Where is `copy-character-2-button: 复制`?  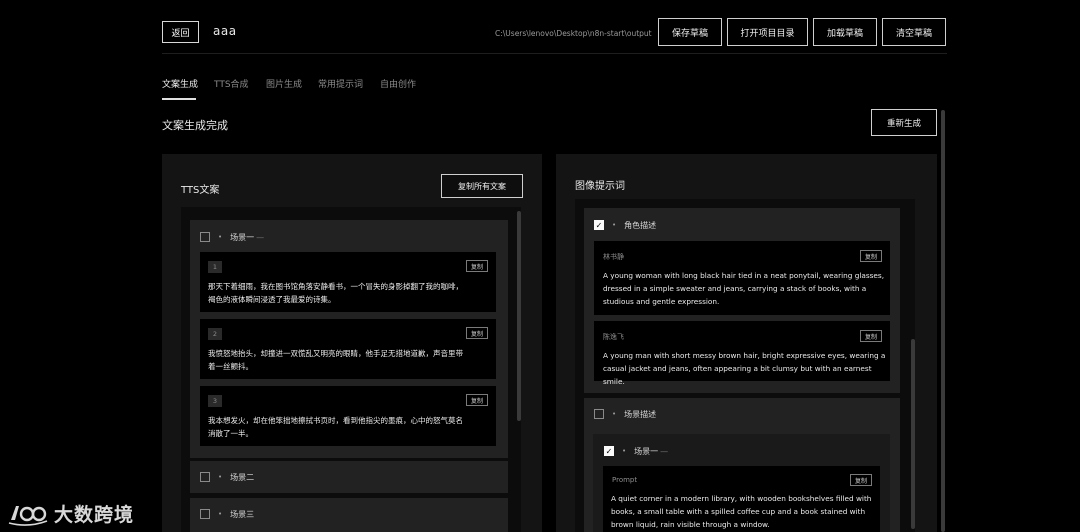 copy-character-2-button: 复制 is located at coordinates (871, 336).